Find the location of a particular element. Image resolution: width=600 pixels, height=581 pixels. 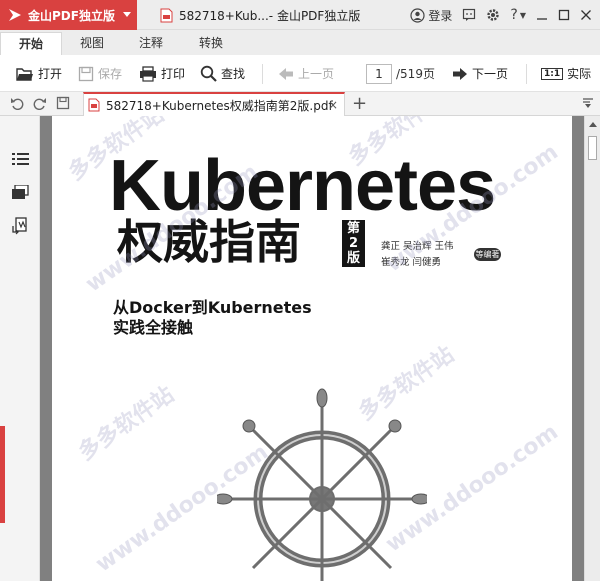

print-button: 打印 is located at coordinates (162, 73).